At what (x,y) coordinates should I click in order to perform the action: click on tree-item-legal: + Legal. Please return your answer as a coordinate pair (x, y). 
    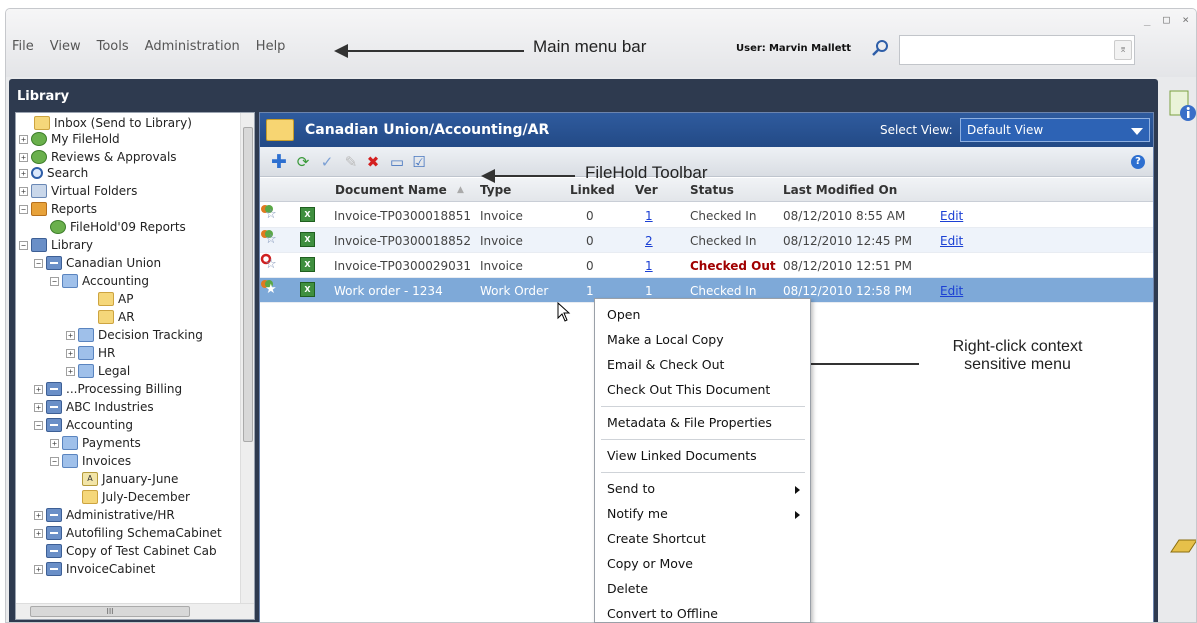
    Looking at the image, I should click on (98, 371).